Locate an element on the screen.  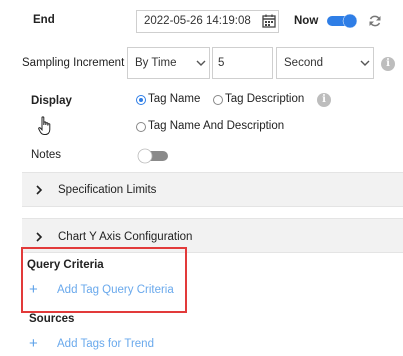
sampling-count-value: 5 is located at coordinates (221, 63).